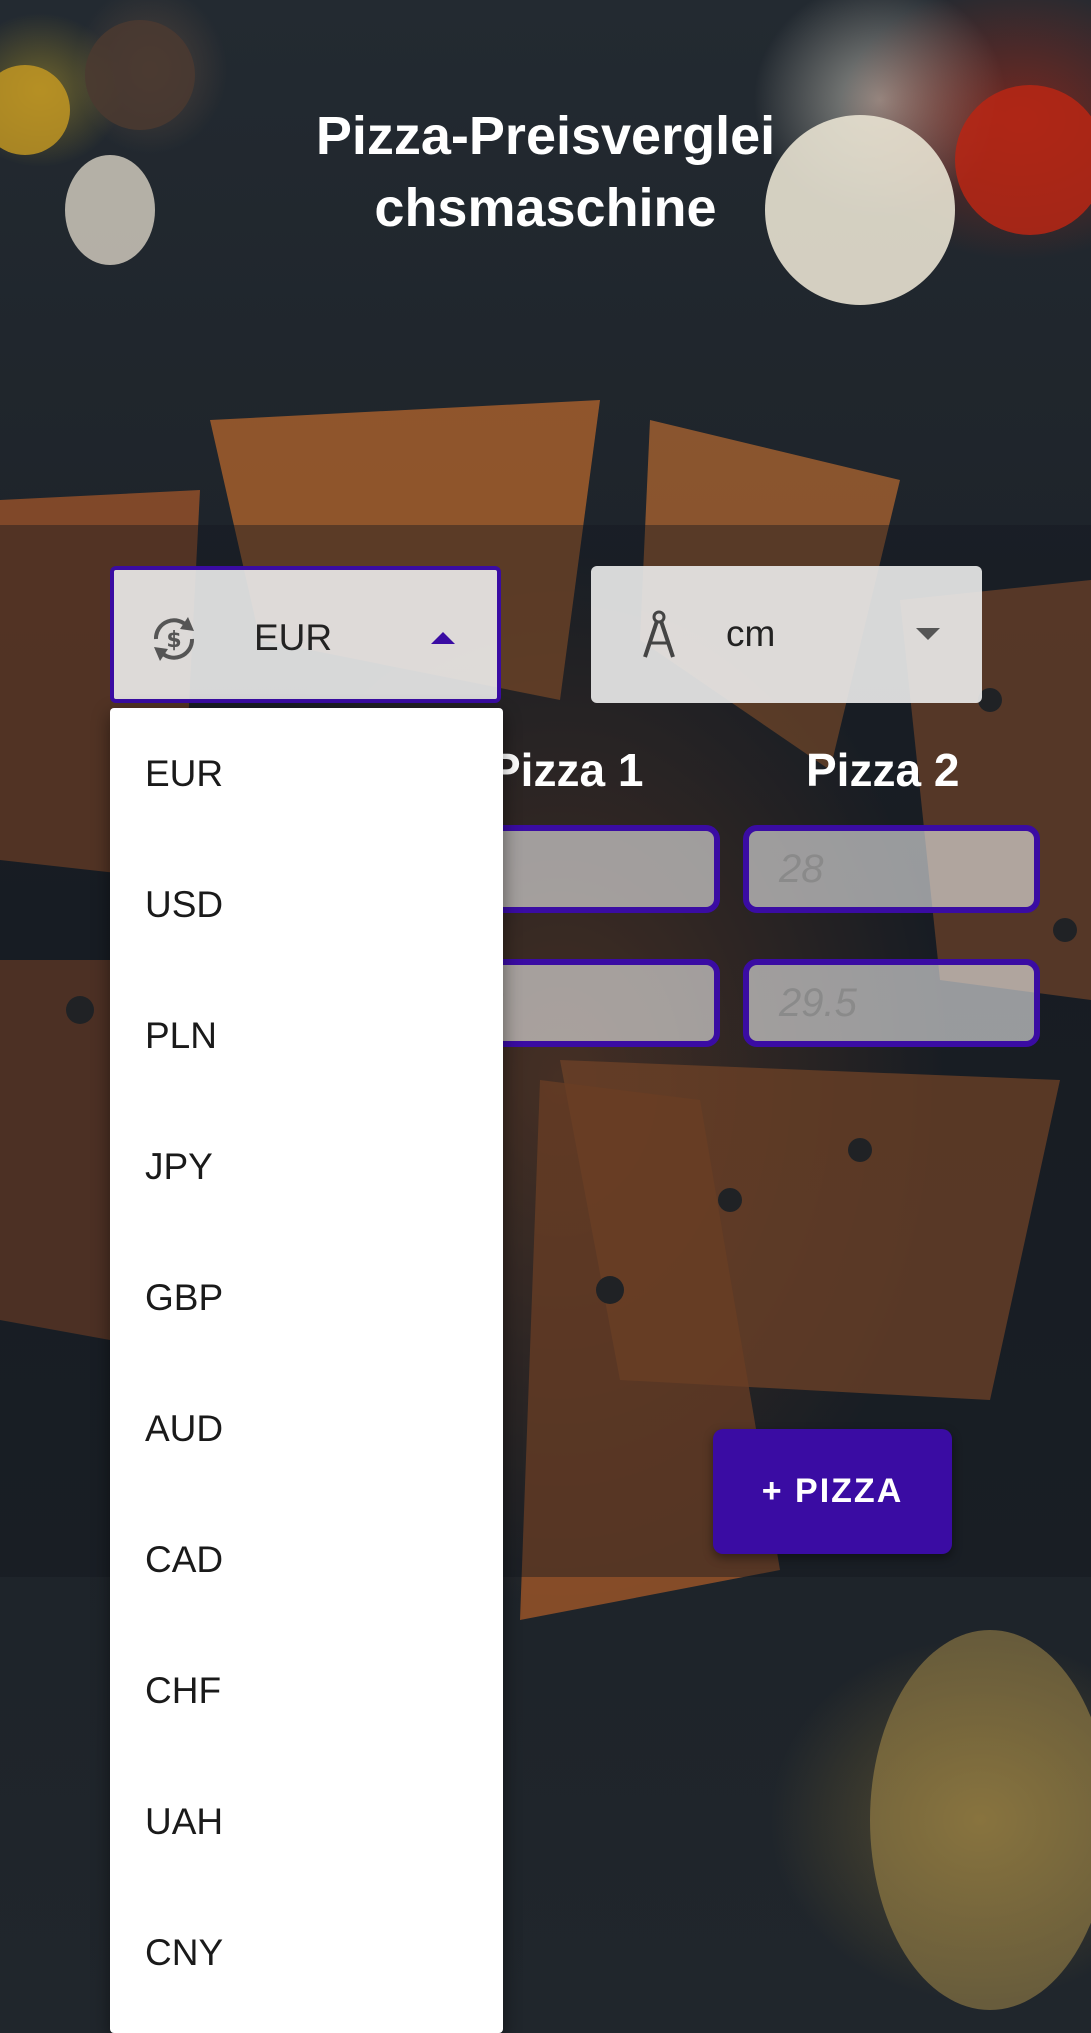  What do you see at coordinates (306, 904) in the screenshot?
I see `currency-option-usd: USD` at bounding box center [306, 904].